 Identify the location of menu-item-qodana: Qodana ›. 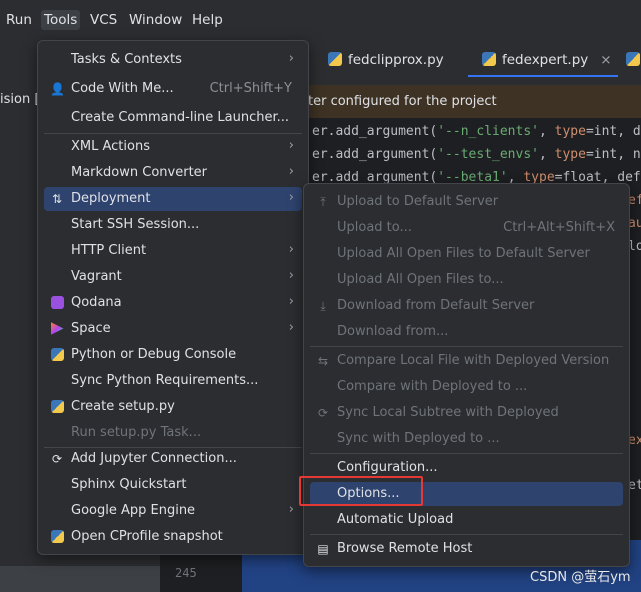
(173, 303).